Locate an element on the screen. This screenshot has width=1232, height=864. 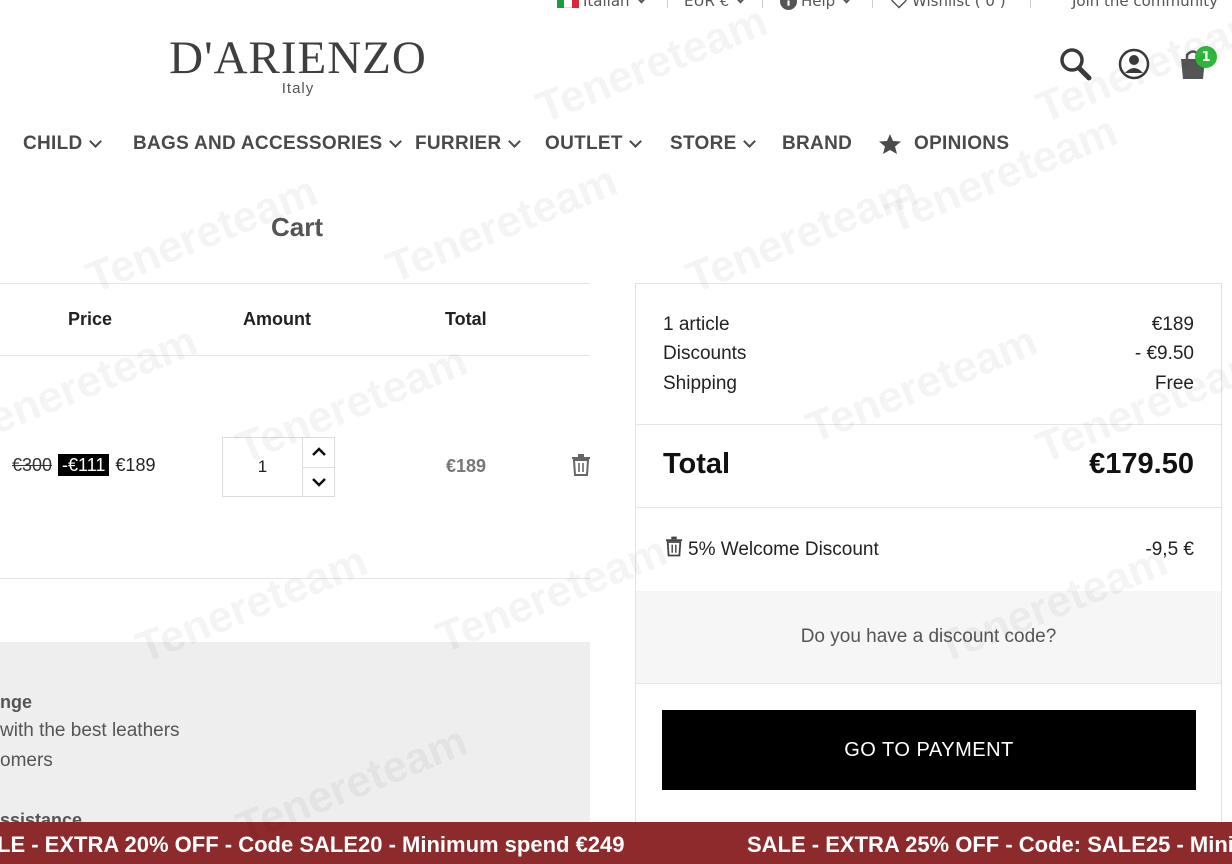
nav-label: CHILD is located at coordinates (53, 143).